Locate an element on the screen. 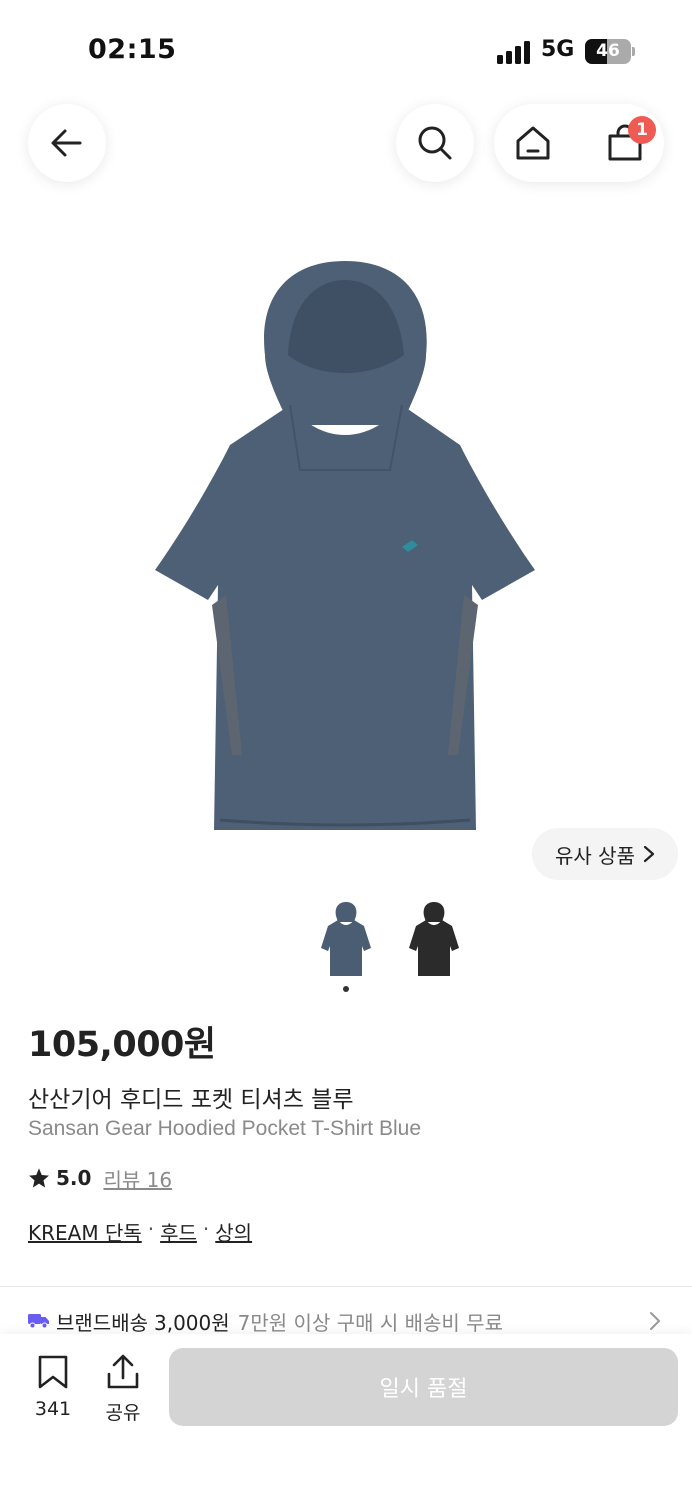 This screenshot has width=692, height=1500. network-type: 5G is located at coordinates (558, 49).